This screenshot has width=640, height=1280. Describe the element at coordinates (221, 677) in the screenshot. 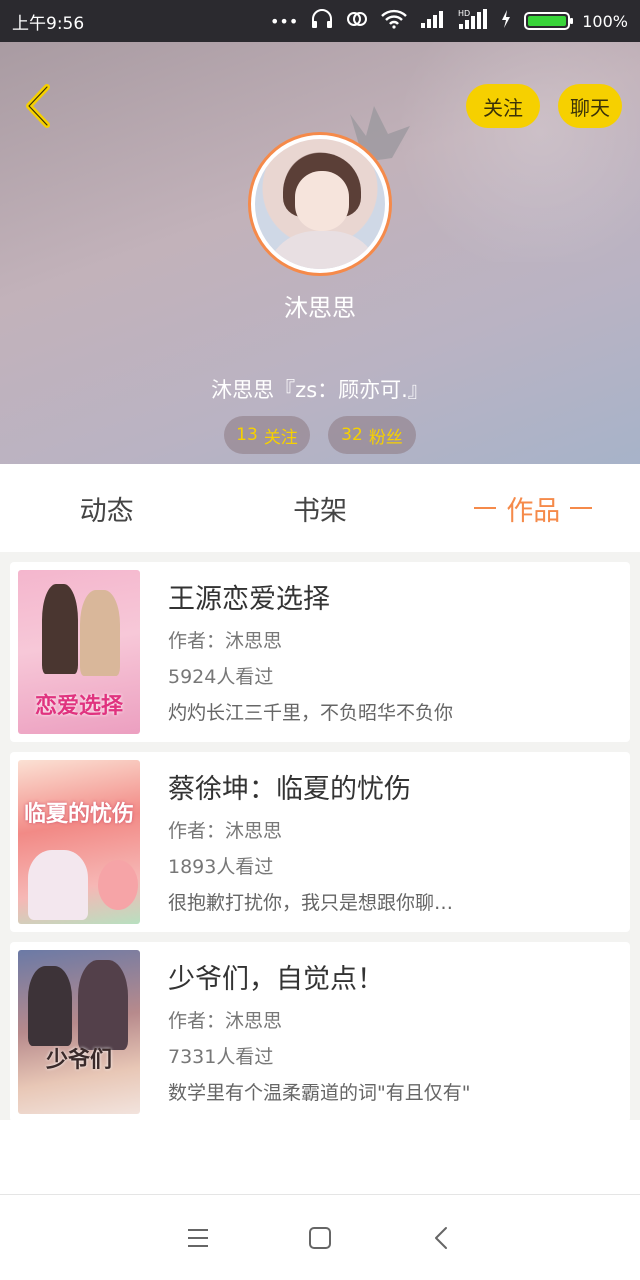

I see `book-views: 5924人看过` at that location.